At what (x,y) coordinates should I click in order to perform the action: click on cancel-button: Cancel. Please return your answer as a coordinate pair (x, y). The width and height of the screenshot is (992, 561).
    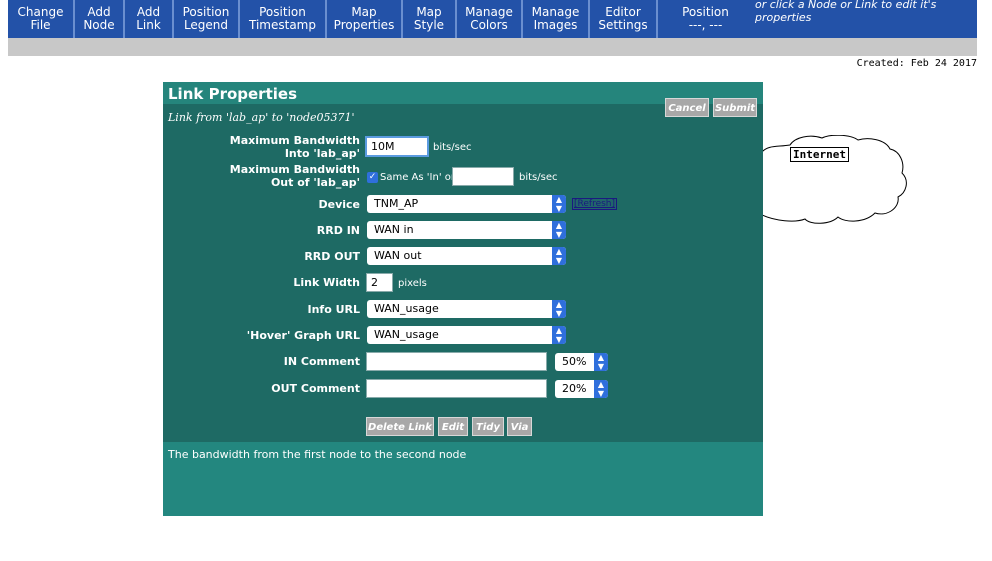
    Looking at the image, I should click on (687, 107).